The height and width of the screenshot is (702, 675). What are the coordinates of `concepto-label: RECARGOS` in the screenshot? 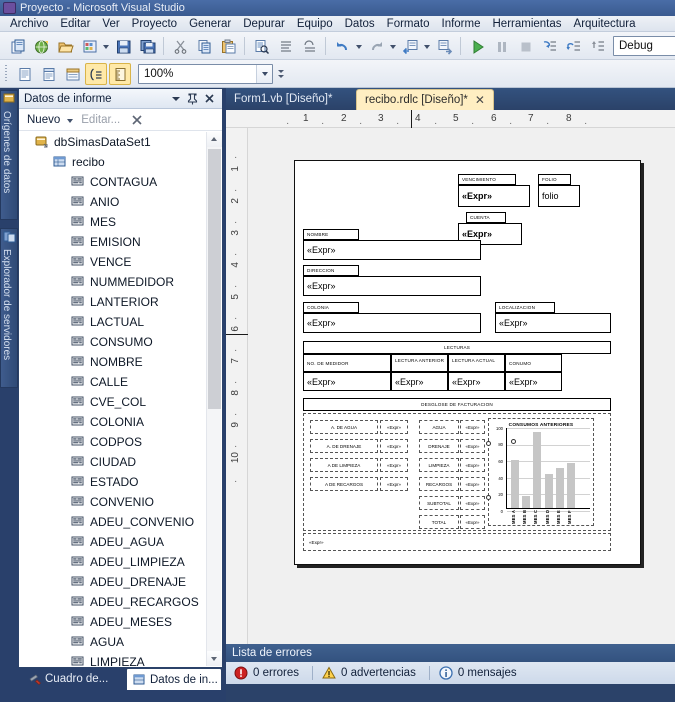 It's located at (439, 484).